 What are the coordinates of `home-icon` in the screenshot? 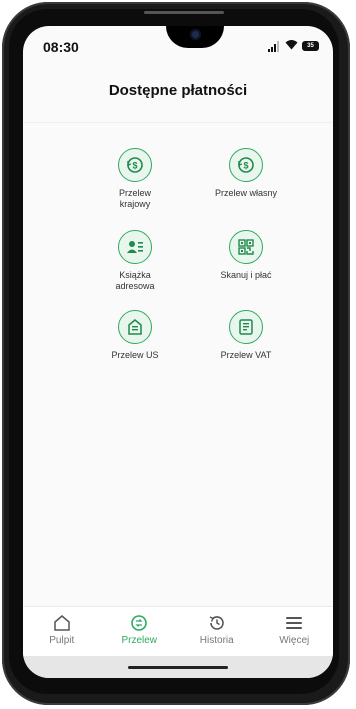 It's located at (62, 623).